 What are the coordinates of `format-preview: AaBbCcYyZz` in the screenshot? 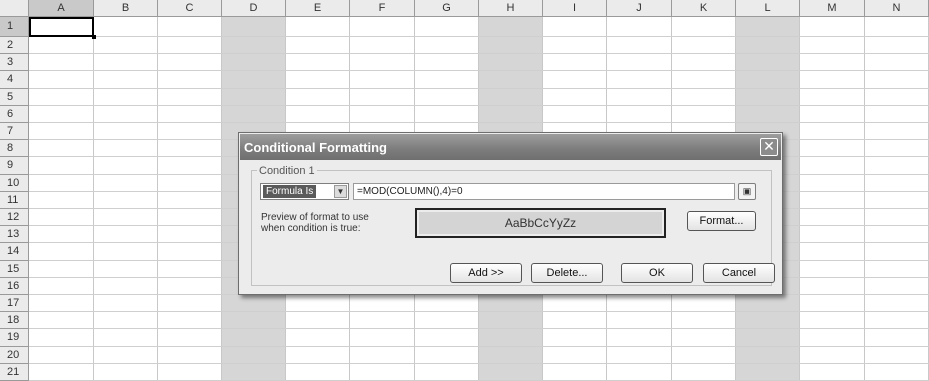 It's located at (540, 223).